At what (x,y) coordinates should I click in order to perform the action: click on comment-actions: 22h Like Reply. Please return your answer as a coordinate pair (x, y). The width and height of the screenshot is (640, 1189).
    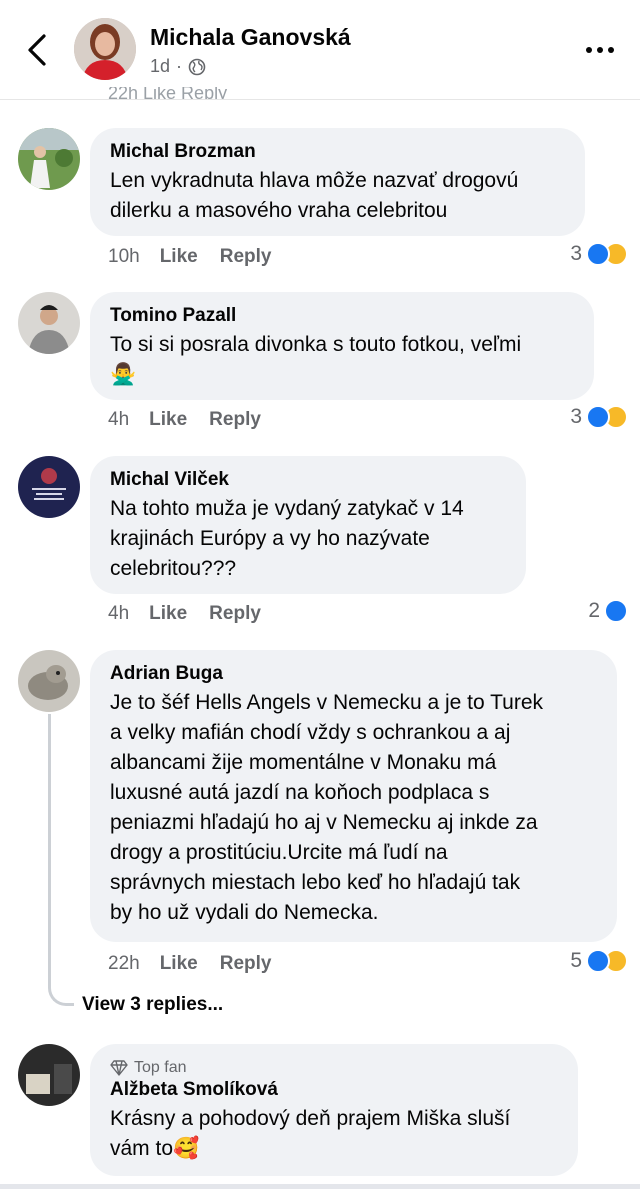
    Looking at the image, I should click on (200, 964).